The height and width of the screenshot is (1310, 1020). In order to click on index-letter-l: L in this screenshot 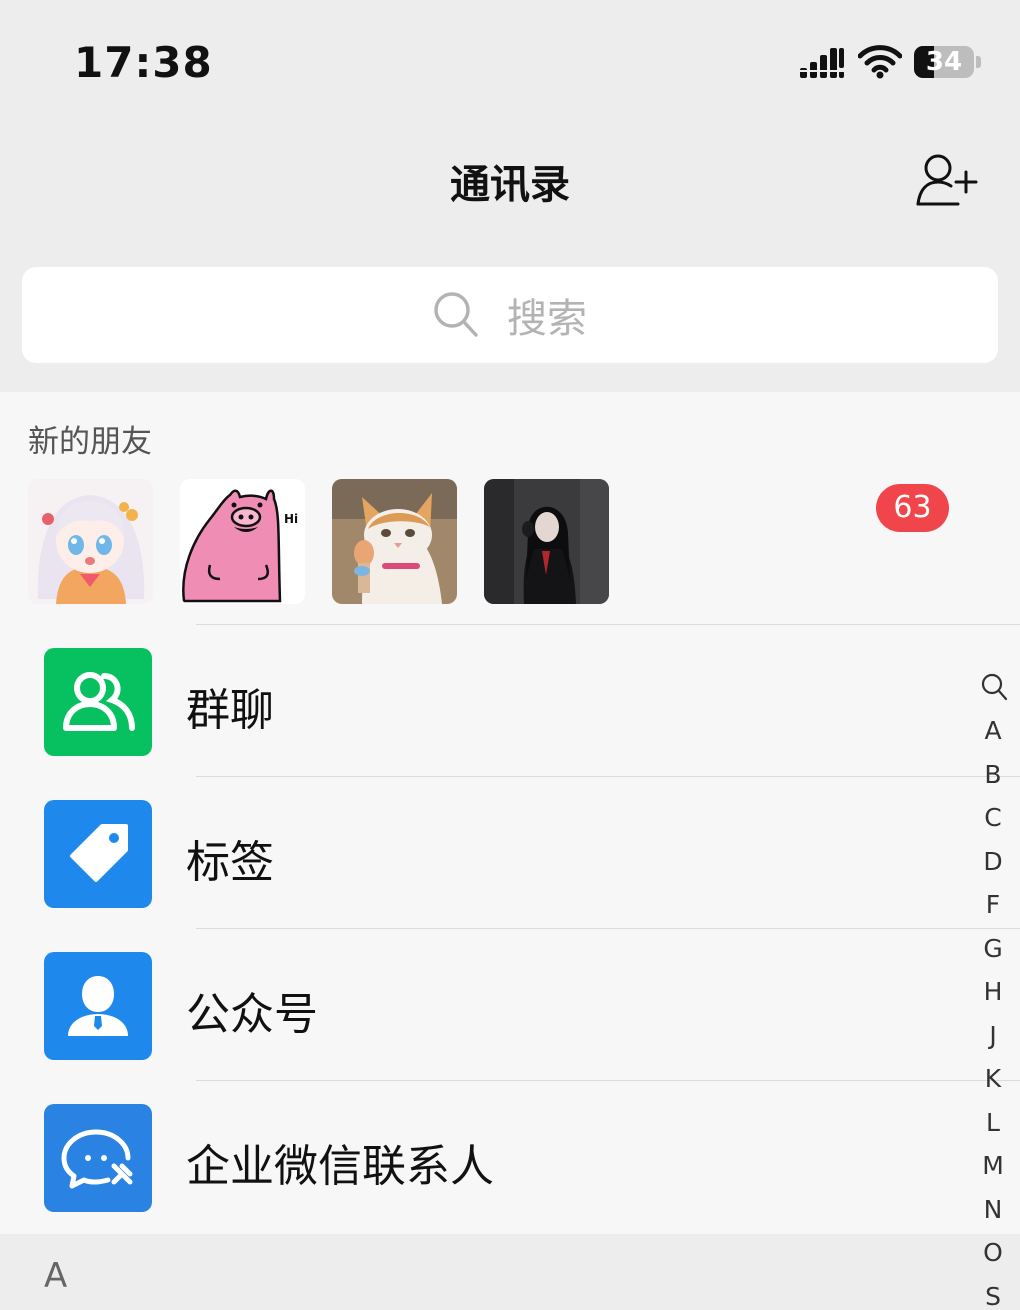, I will do `click(993, 1122)`.